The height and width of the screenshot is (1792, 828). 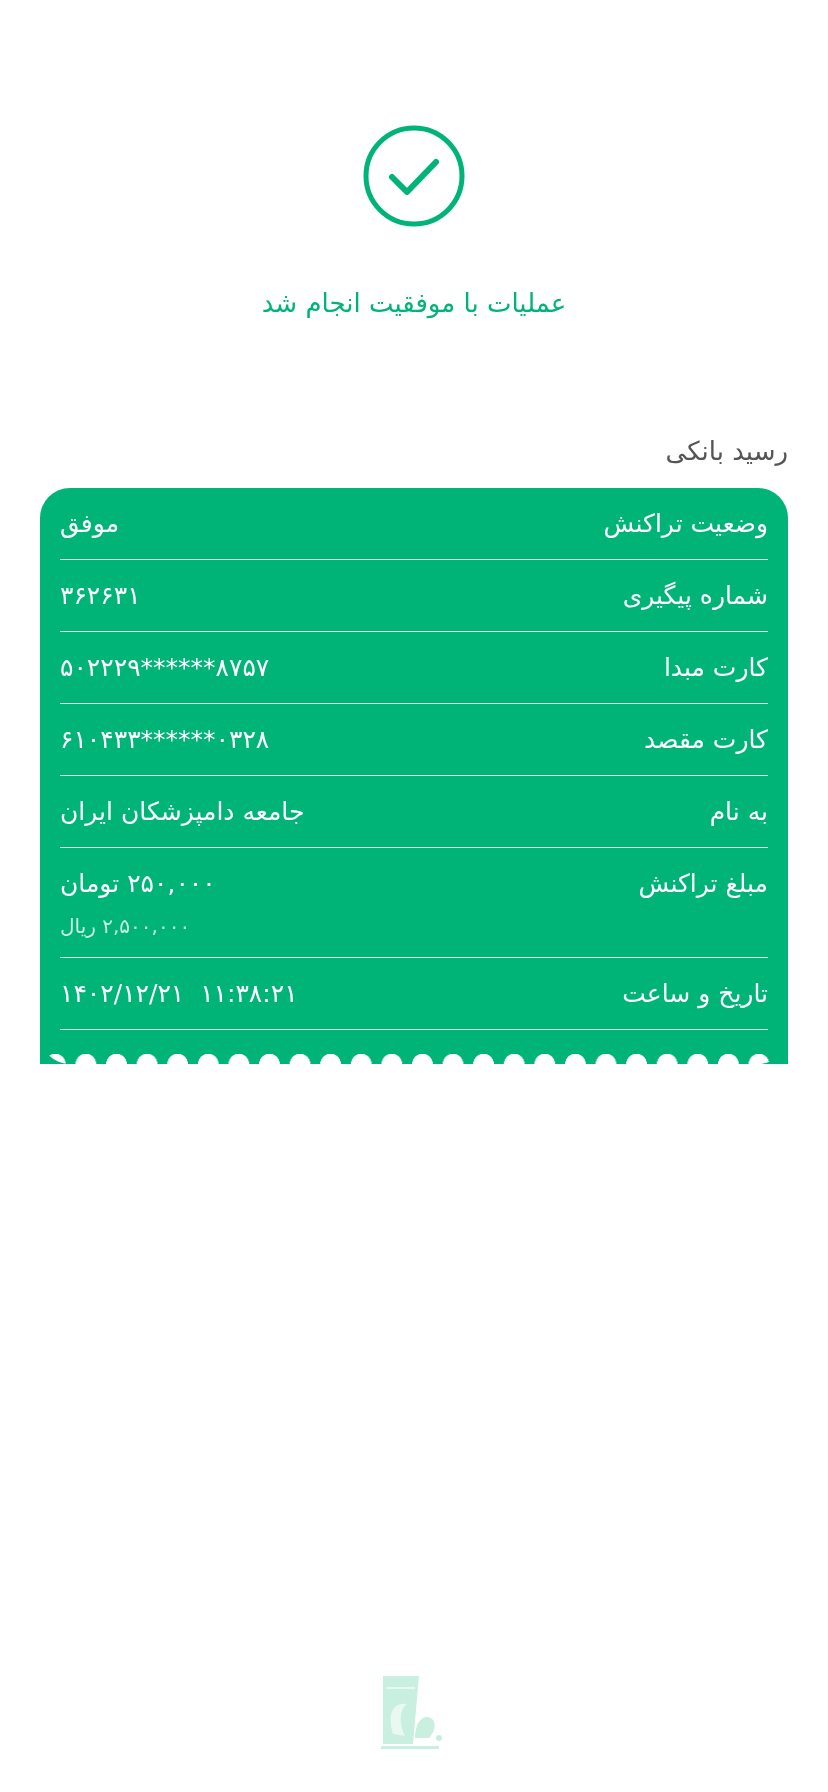 What do you see at coordinates (138, 884) in the screenshot?
I see `row-value: ۲۵۰,۰۰۰ تومان` at bounding box center [138, 884].